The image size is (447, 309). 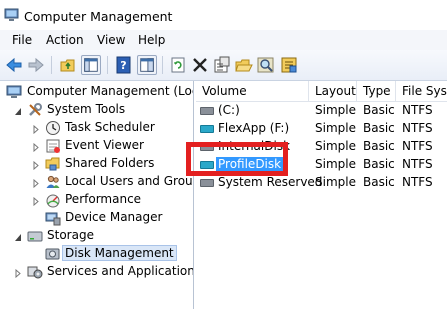 What do you see at coordinates (14, 65) in the screenshot?
I see `back-icon` at bounding box center [14, 65].